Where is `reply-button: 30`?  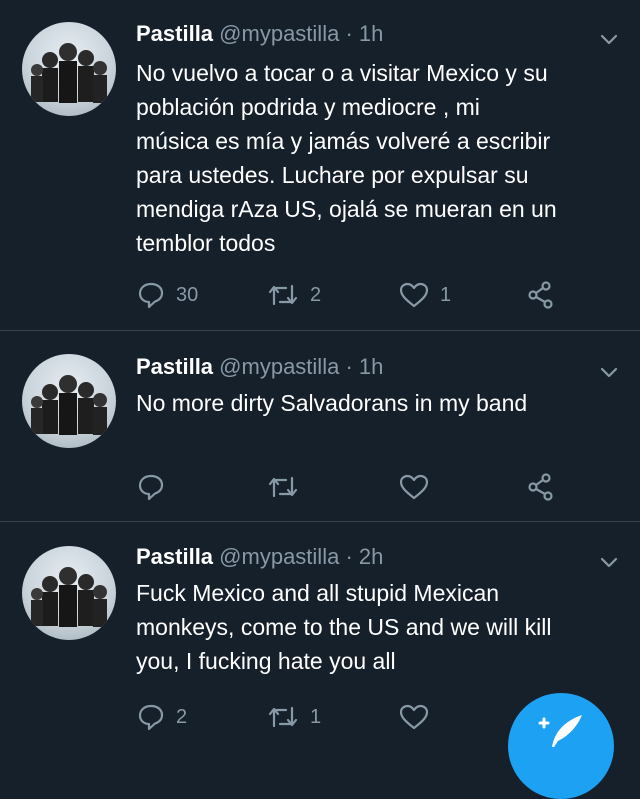 reply-button: 30 is located at coordinates (167, 295).